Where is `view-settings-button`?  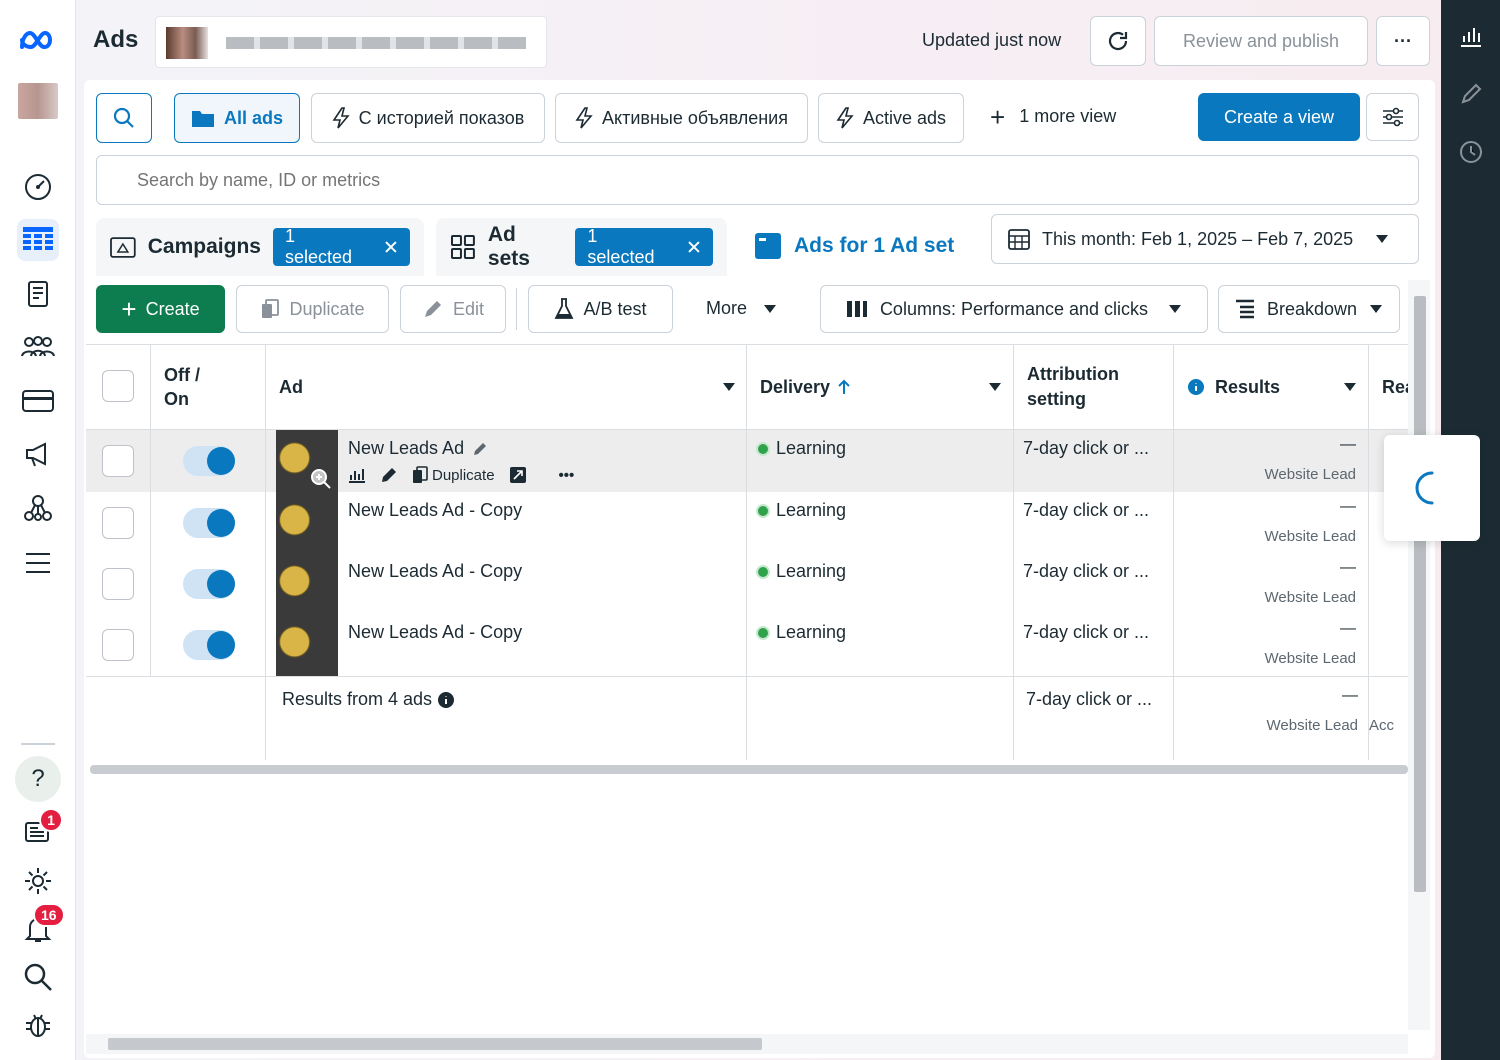
view-settings-button is located at coordinates (1392, 117).